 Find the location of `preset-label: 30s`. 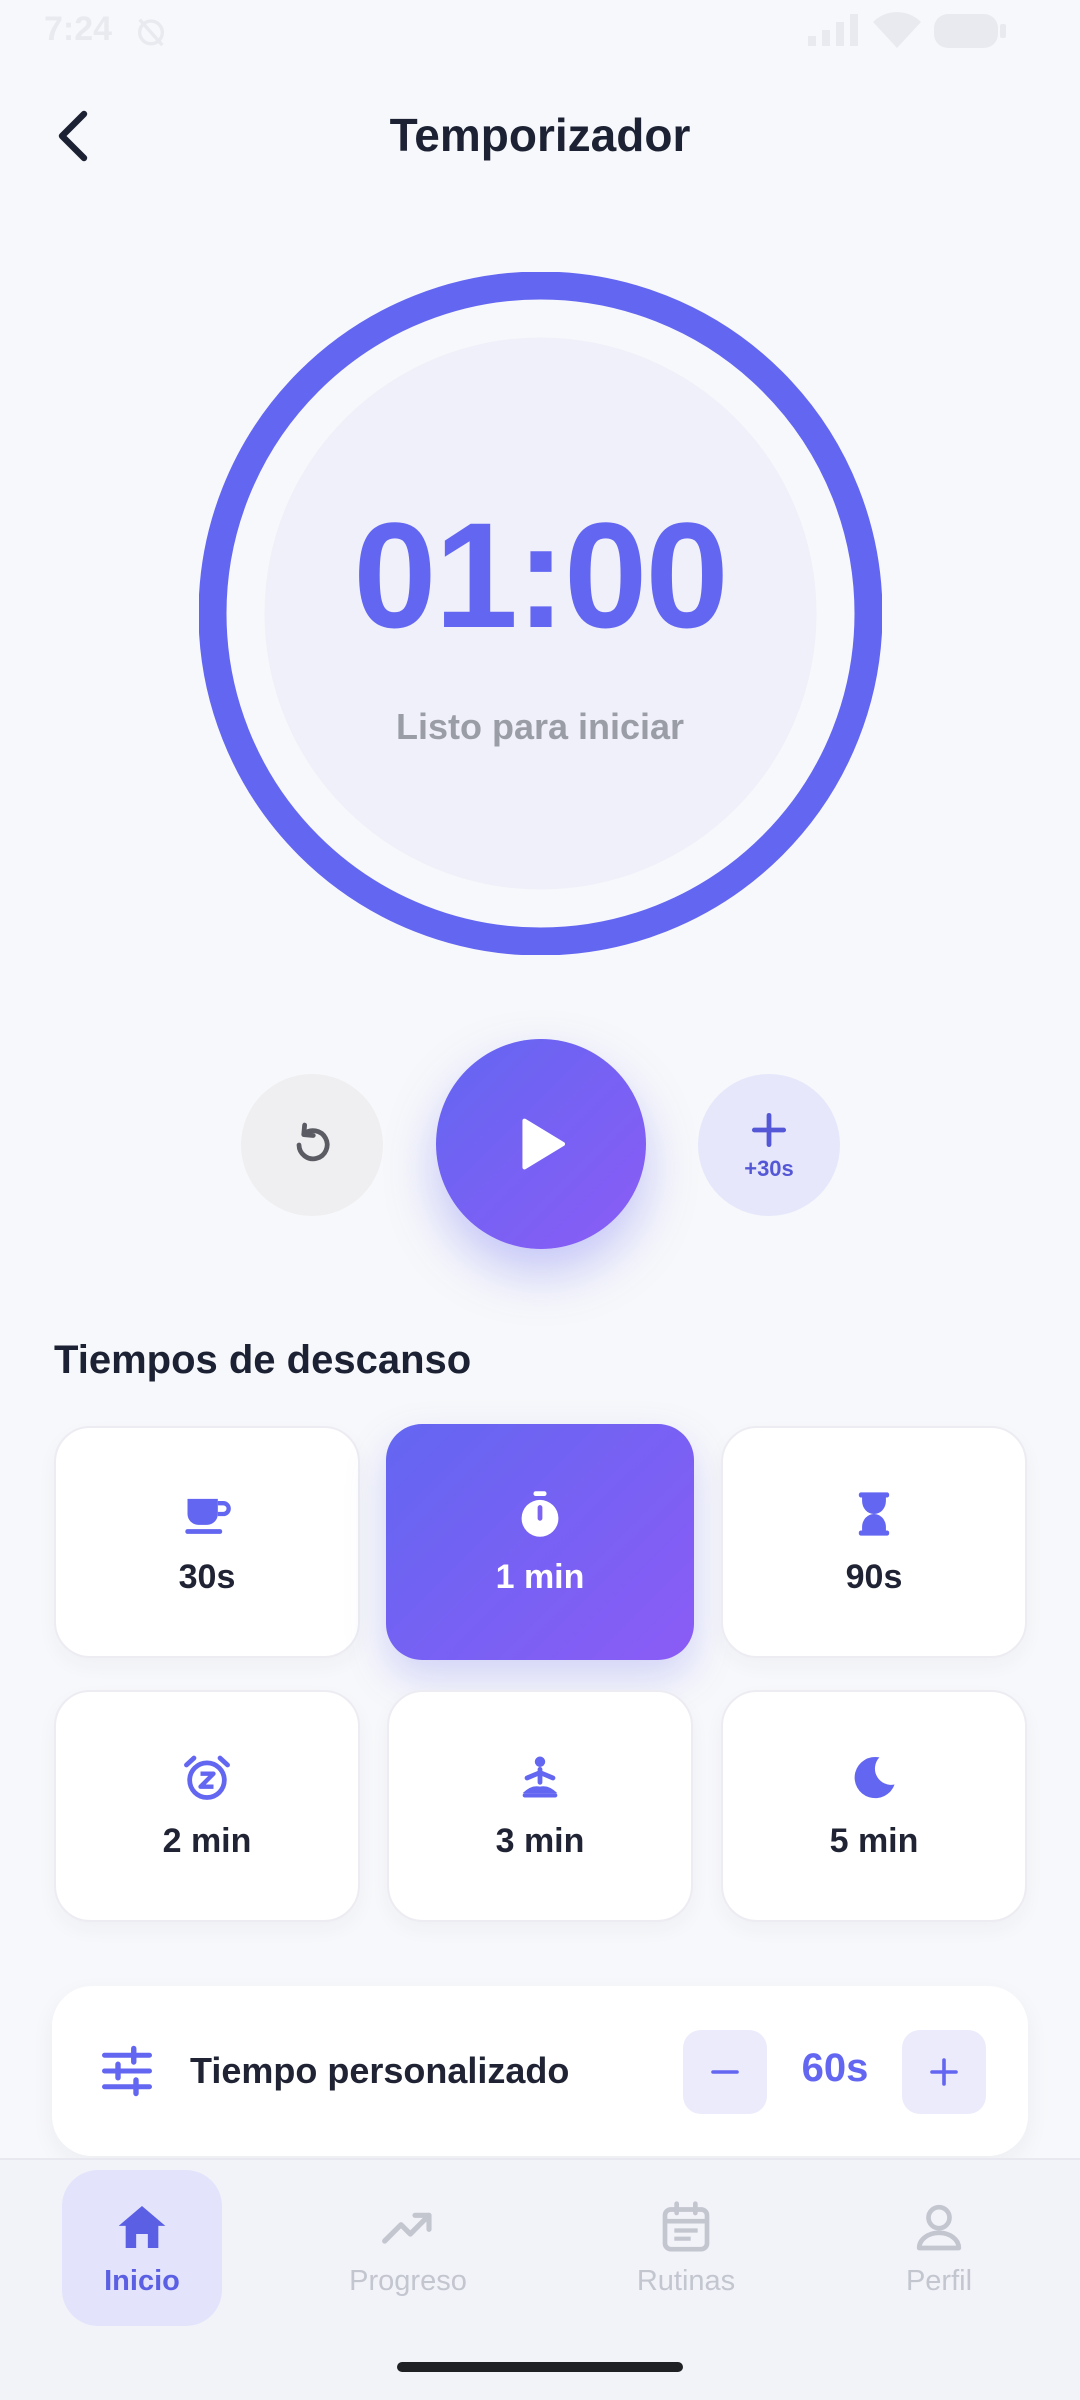

preset-label: 30s is located at coordinates (207, 1576).